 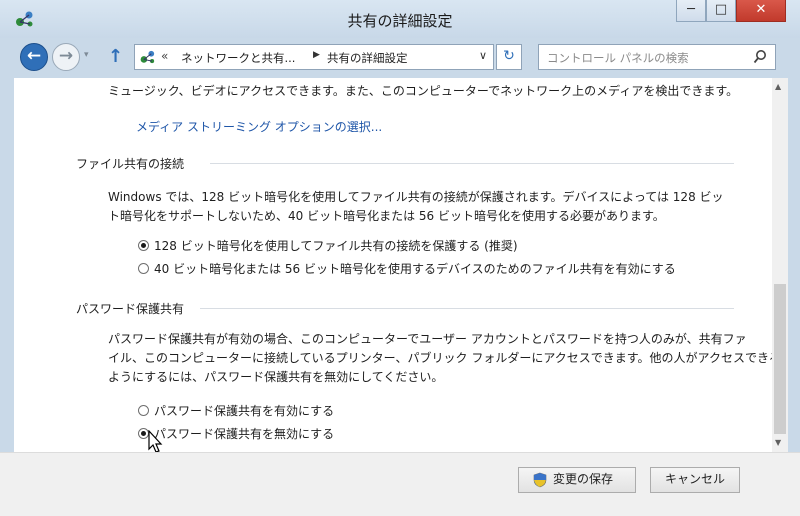 I want to click on radio-password-disable-label: パスワード保護共有を無効にする, so click(x=244, y=433).